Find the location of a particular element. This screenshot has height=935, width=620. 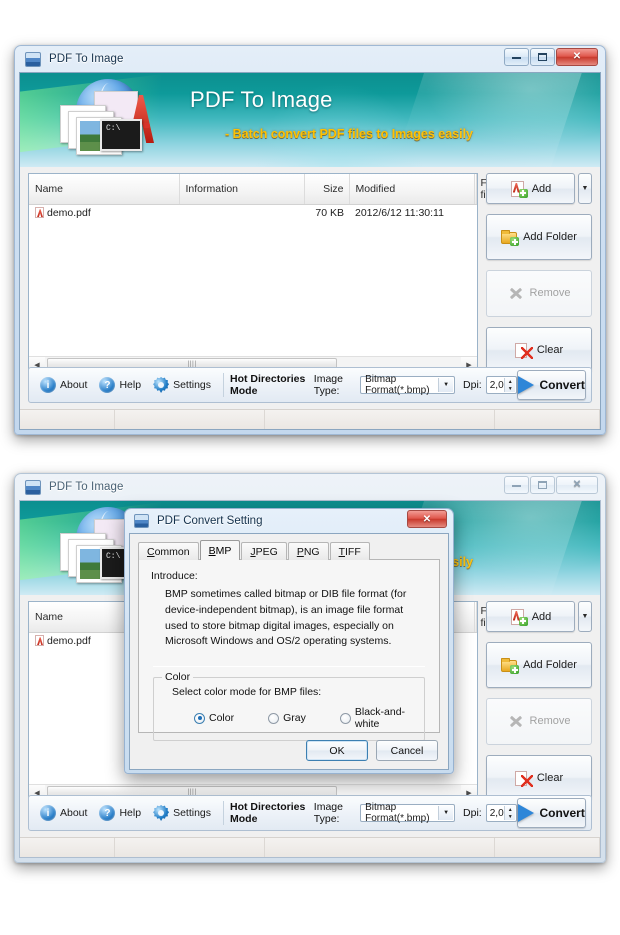

status-bar is located at coordinates (310, 419).